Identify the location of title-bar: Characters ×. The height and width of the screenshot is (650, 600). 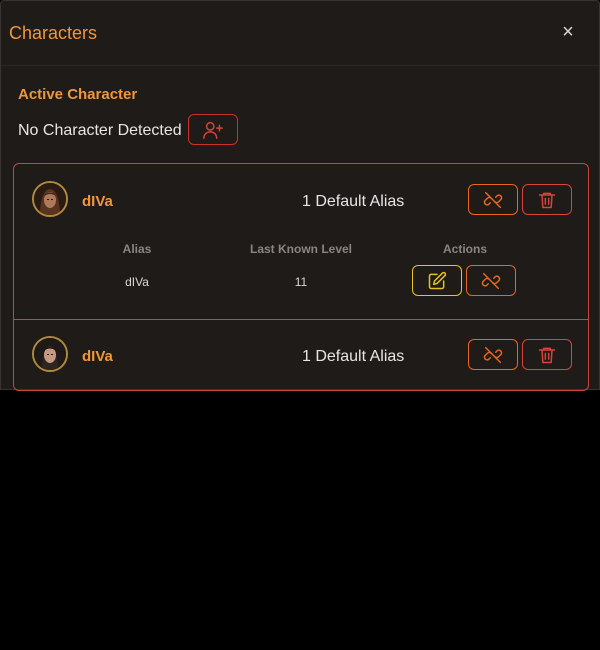
(300, 33).